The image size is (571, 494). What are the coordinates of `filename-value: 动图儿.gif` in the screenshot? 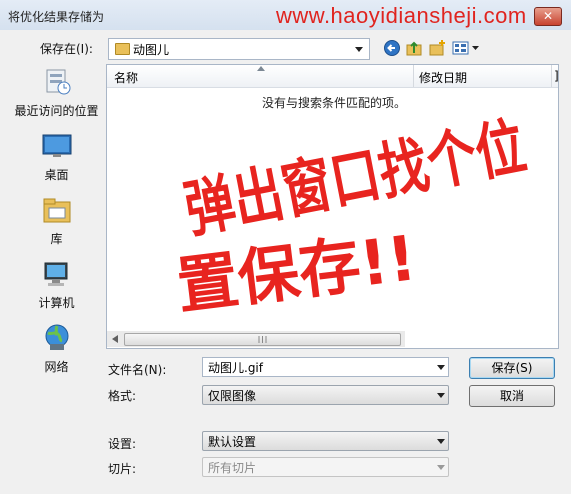 It's located at (235, 368).